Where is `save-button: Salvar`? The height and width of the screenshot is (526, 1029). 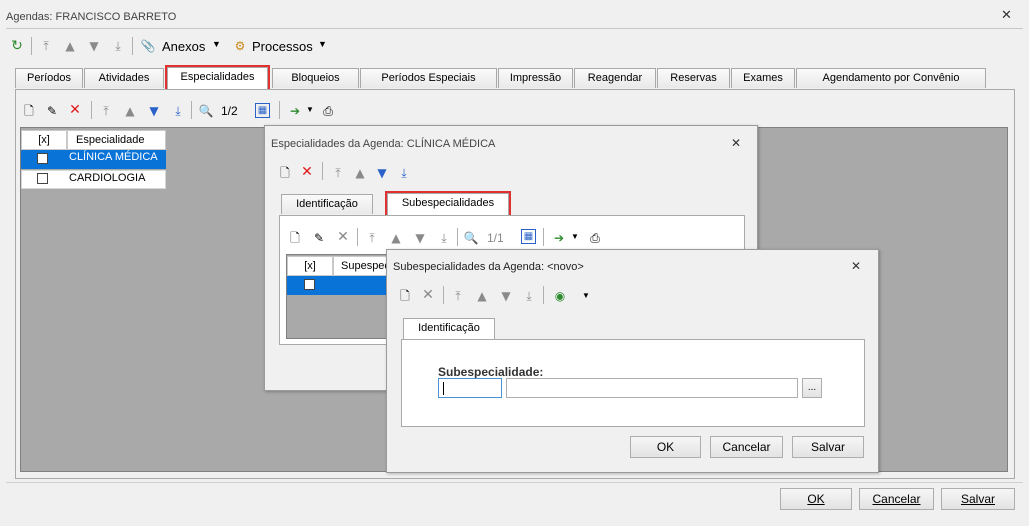
save-button: Salvar is located at coordinates (978, 499).